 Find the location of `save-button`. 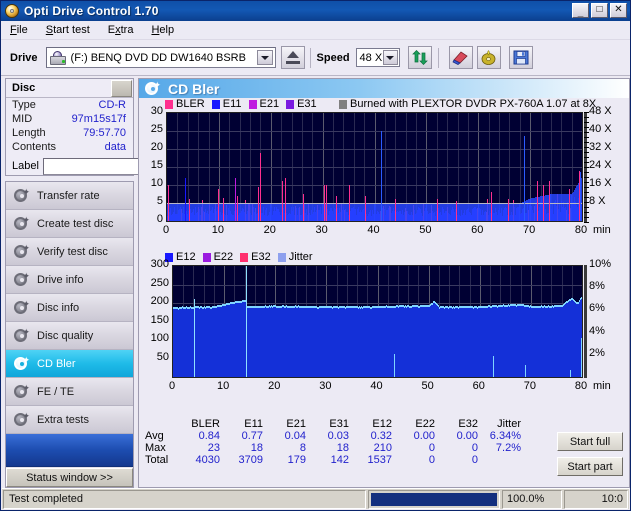

save-button is located at coordinates (520, 57).